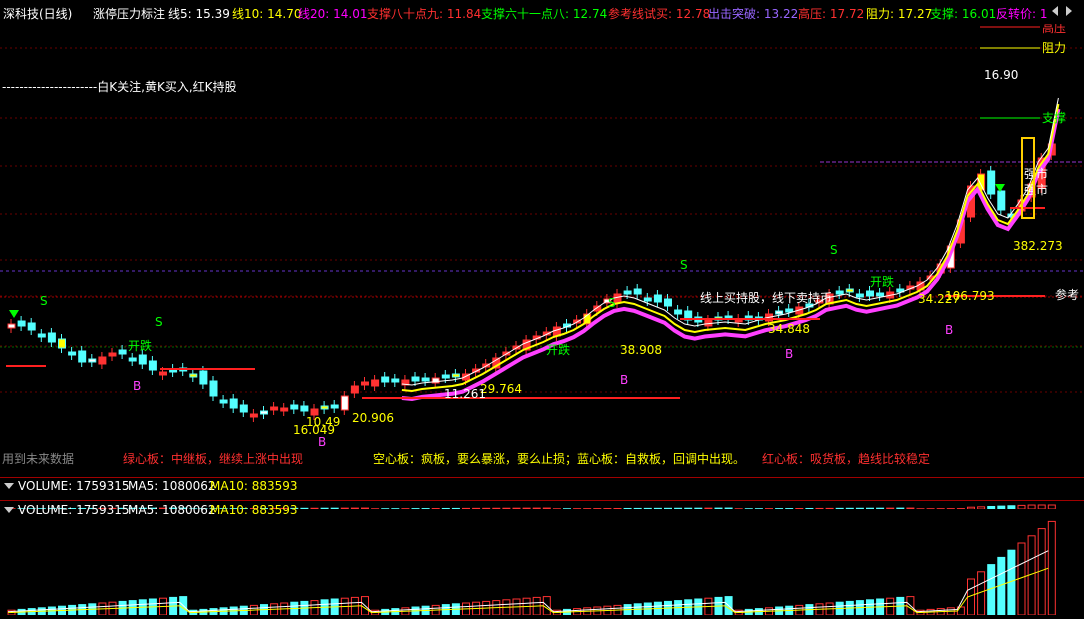 The width and height of the screenshot is (1084, 619). What do you see at coordinates (963, 13) in the screenshot?
I see `header-item-support: 支撑: 16.01` at bounding box center [963, 13].